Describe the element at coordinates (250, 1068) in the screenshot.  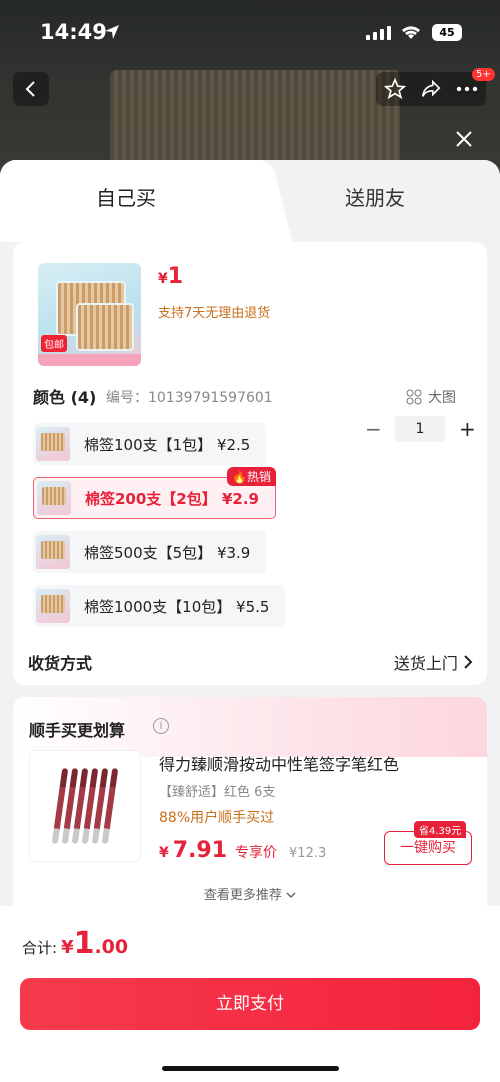
I see `home-indicator` at that location.